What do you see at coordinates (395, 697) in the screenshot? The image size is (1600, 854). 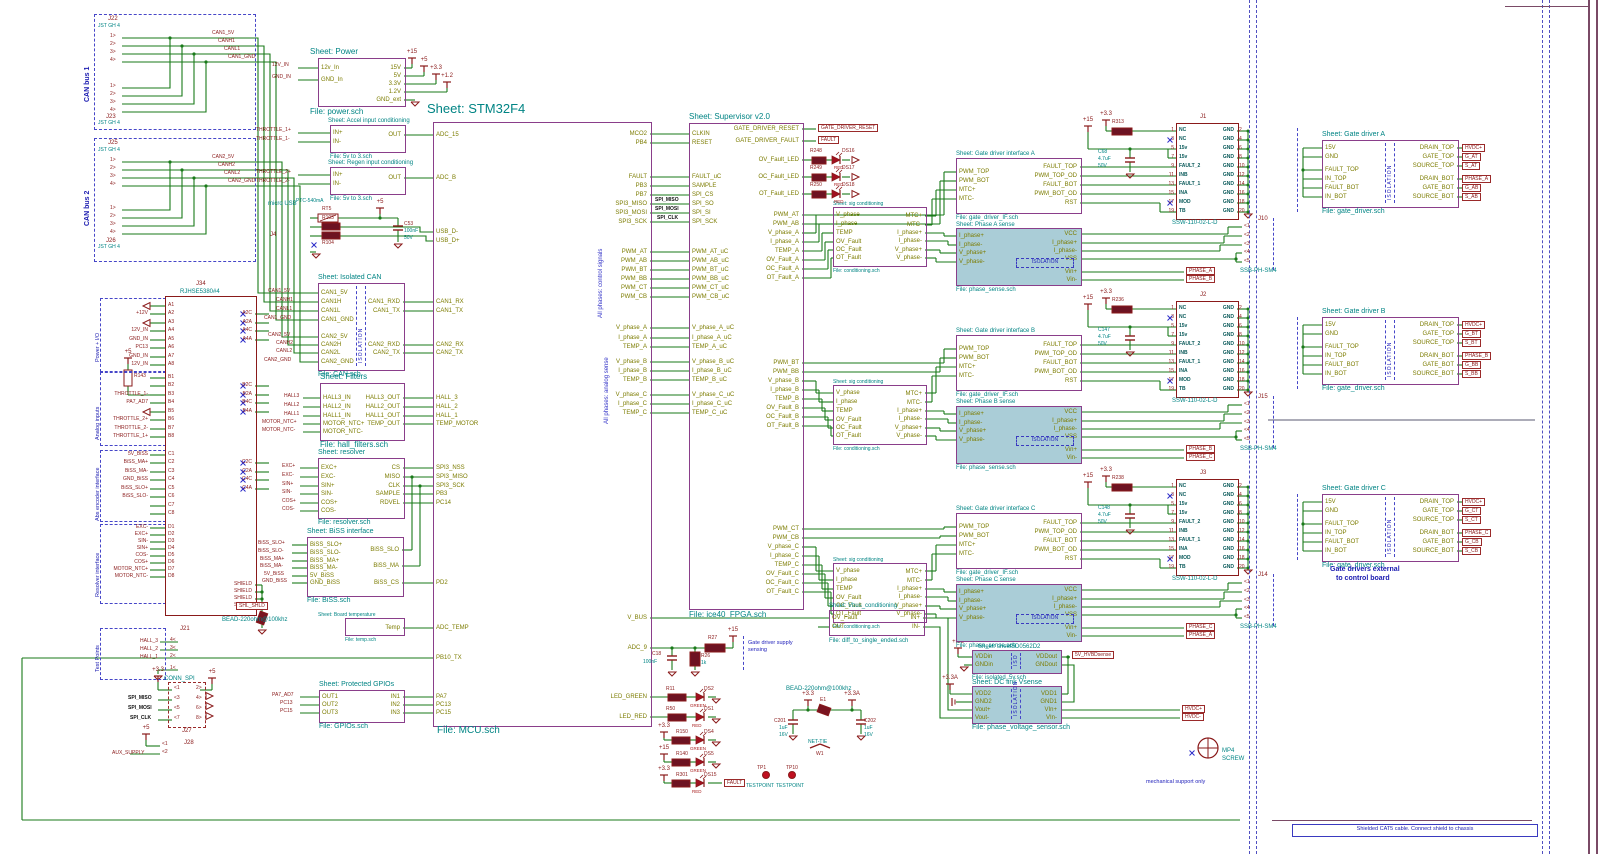 I see `sheet-pin: IN1` at bounding box center [395, 697].